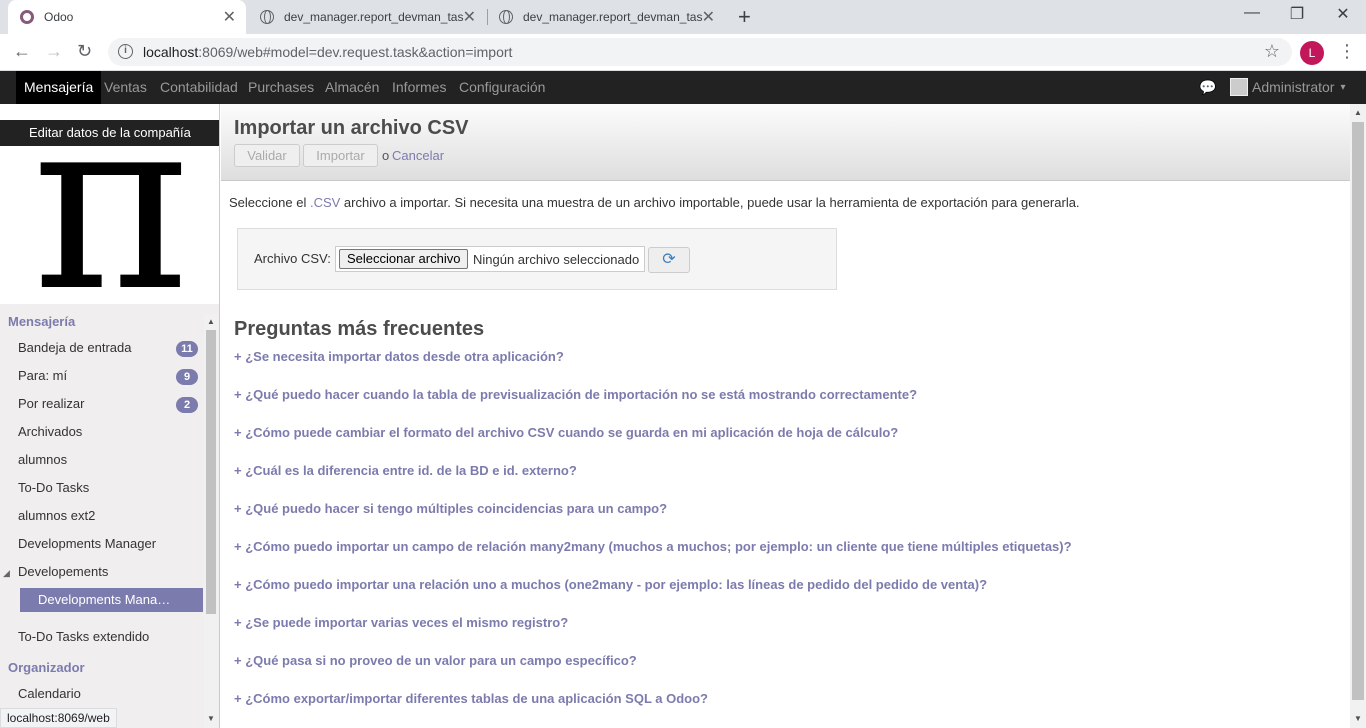 This screenshot has height=728, width=1366. What do you see at coordinates (87, 543) in the screenshot?
I see `sidebar-item-developments-manager: Developments Manager` at bounding box center [87, 543].